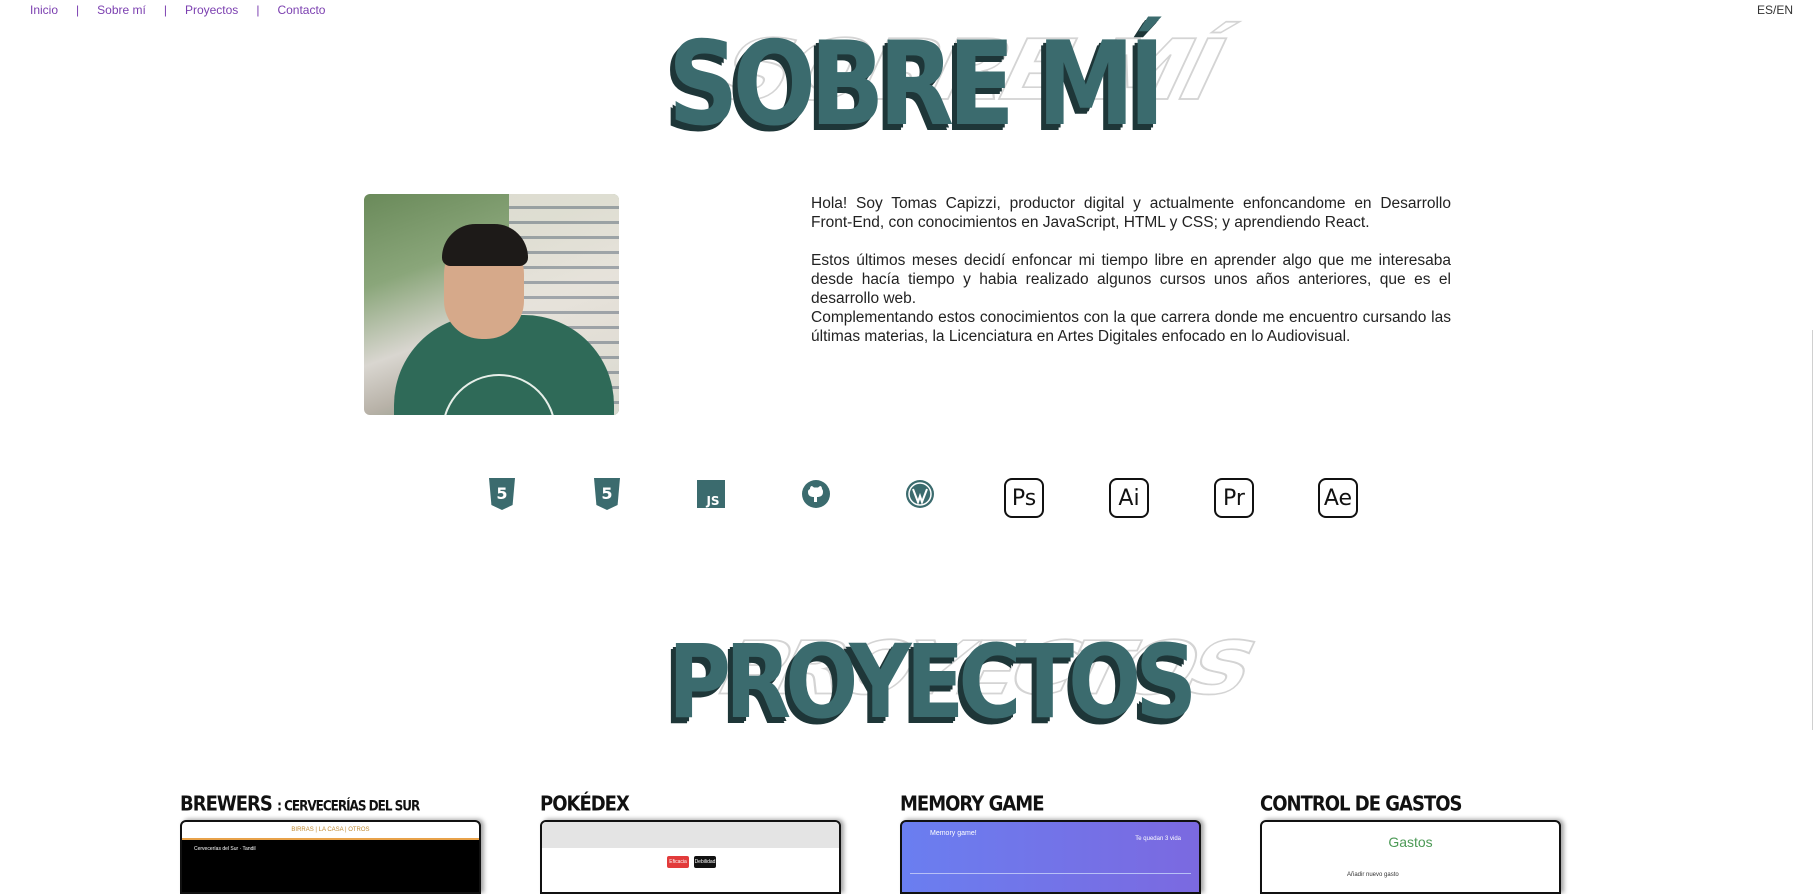 This screenshot has width=1813, height=894. What do you see at coordinates (44, 10) in the screenshot?
I see `nav-inicio: Inicio` at bounding box center [44, 10].